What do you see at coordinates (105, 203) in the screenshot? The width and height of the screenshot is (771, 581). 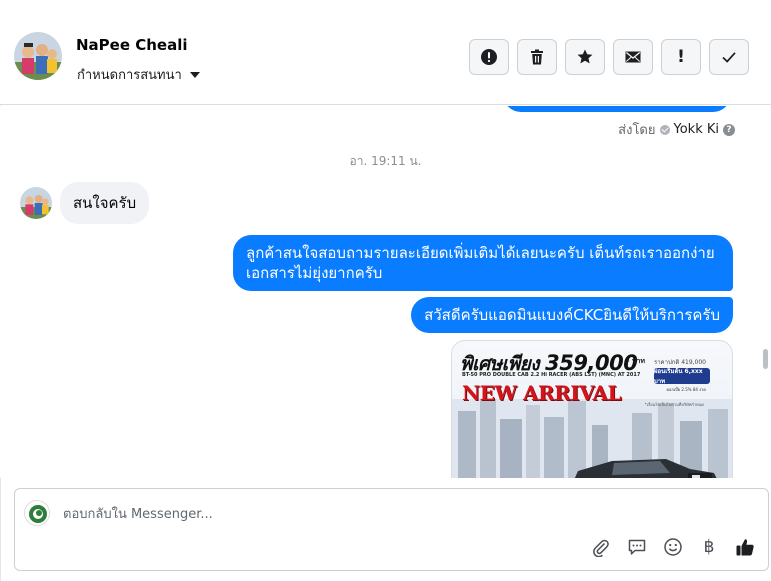 I see `incoming-message: สนใจครับ` at bounding box center [105, 203].